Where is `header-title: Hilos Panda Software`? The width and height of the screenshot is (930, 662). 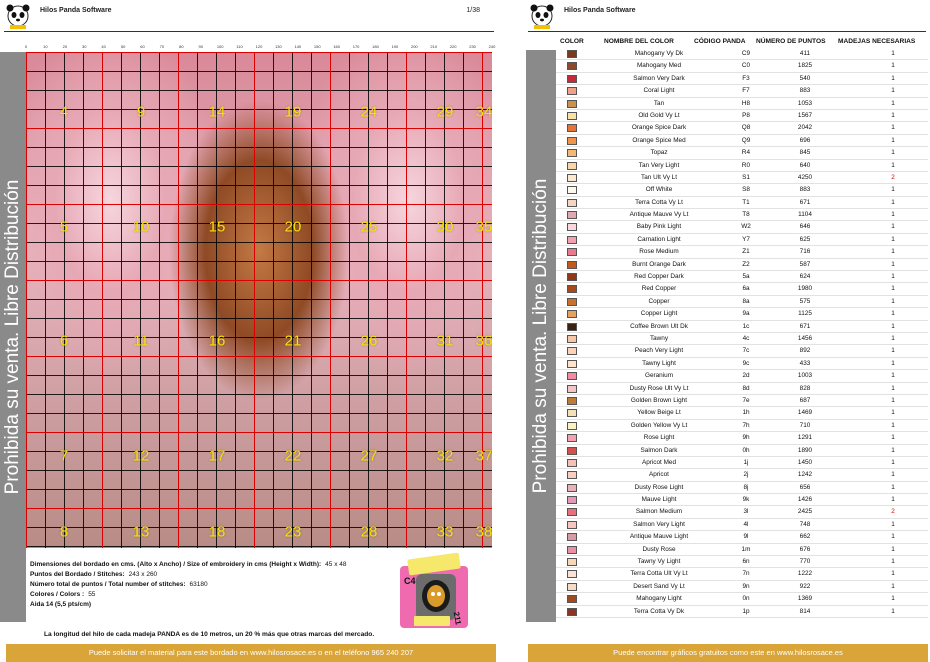 header-title: Hilos Panda Software is located at coordinates (76, 10).